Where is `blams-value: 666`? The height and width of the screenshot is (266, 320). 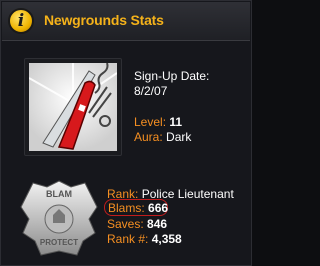
blams-value: 666 is located at coordinates (158, 208).